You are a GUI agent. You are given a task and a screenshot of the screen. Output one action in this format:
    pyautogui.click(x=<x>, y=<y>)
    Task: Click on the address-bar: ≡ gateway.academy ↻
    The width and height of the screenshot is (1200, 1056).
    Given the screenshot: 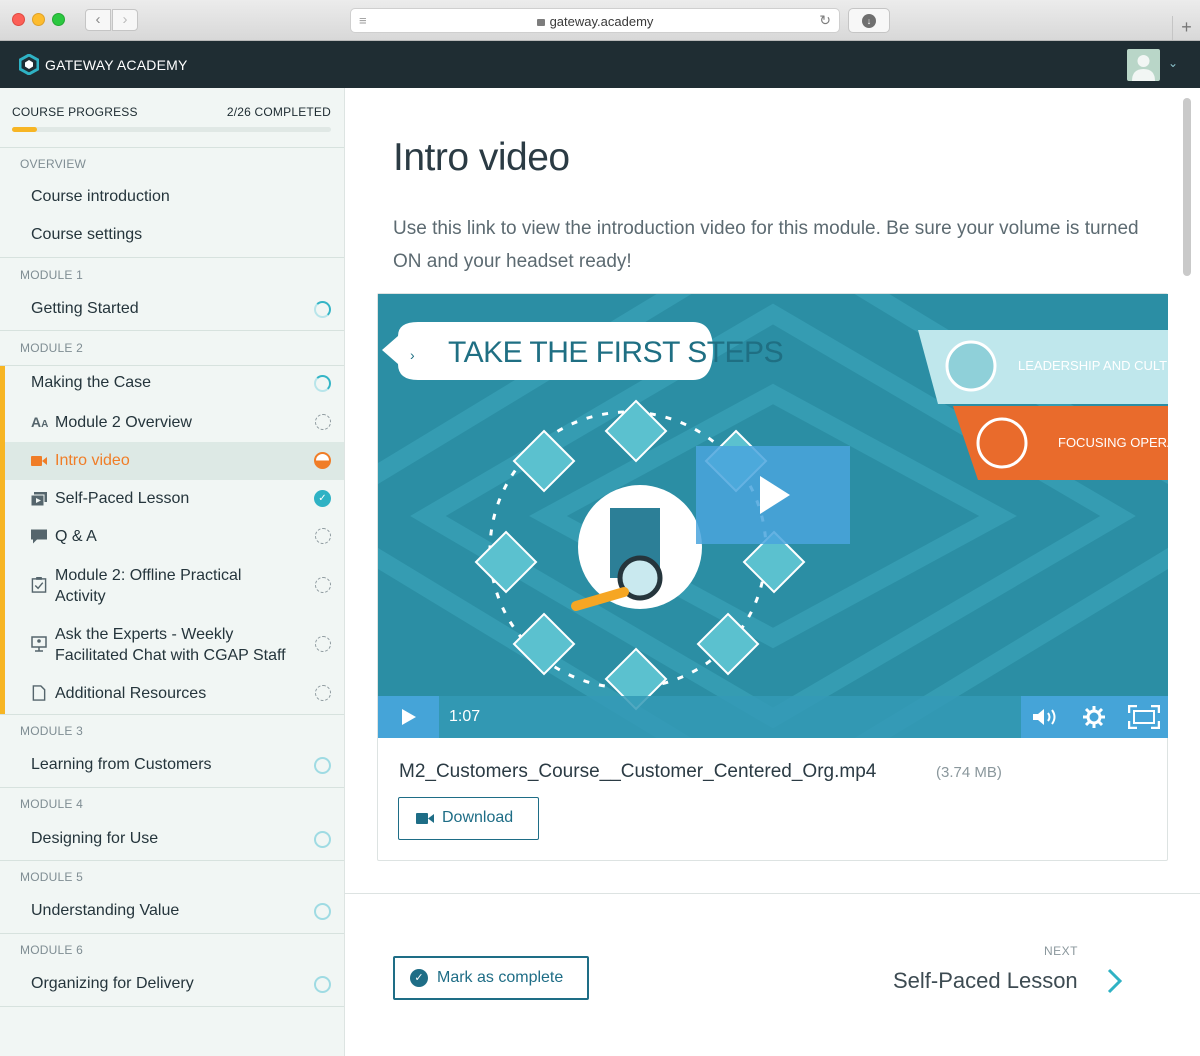 What is the action you would take?
    pyautogui.click(x=595, y=20)
    